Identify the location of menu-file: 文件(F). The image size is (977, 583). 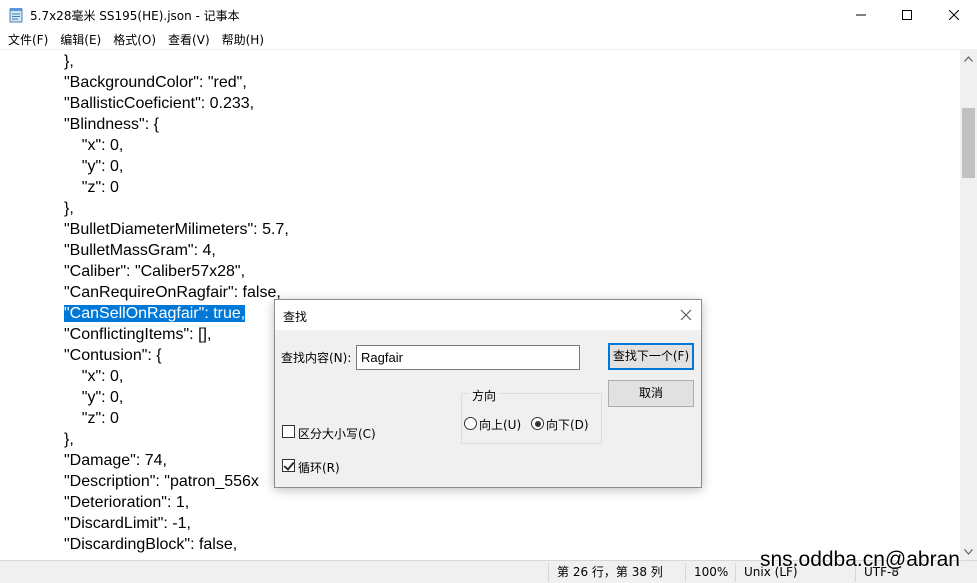
(28, 40).